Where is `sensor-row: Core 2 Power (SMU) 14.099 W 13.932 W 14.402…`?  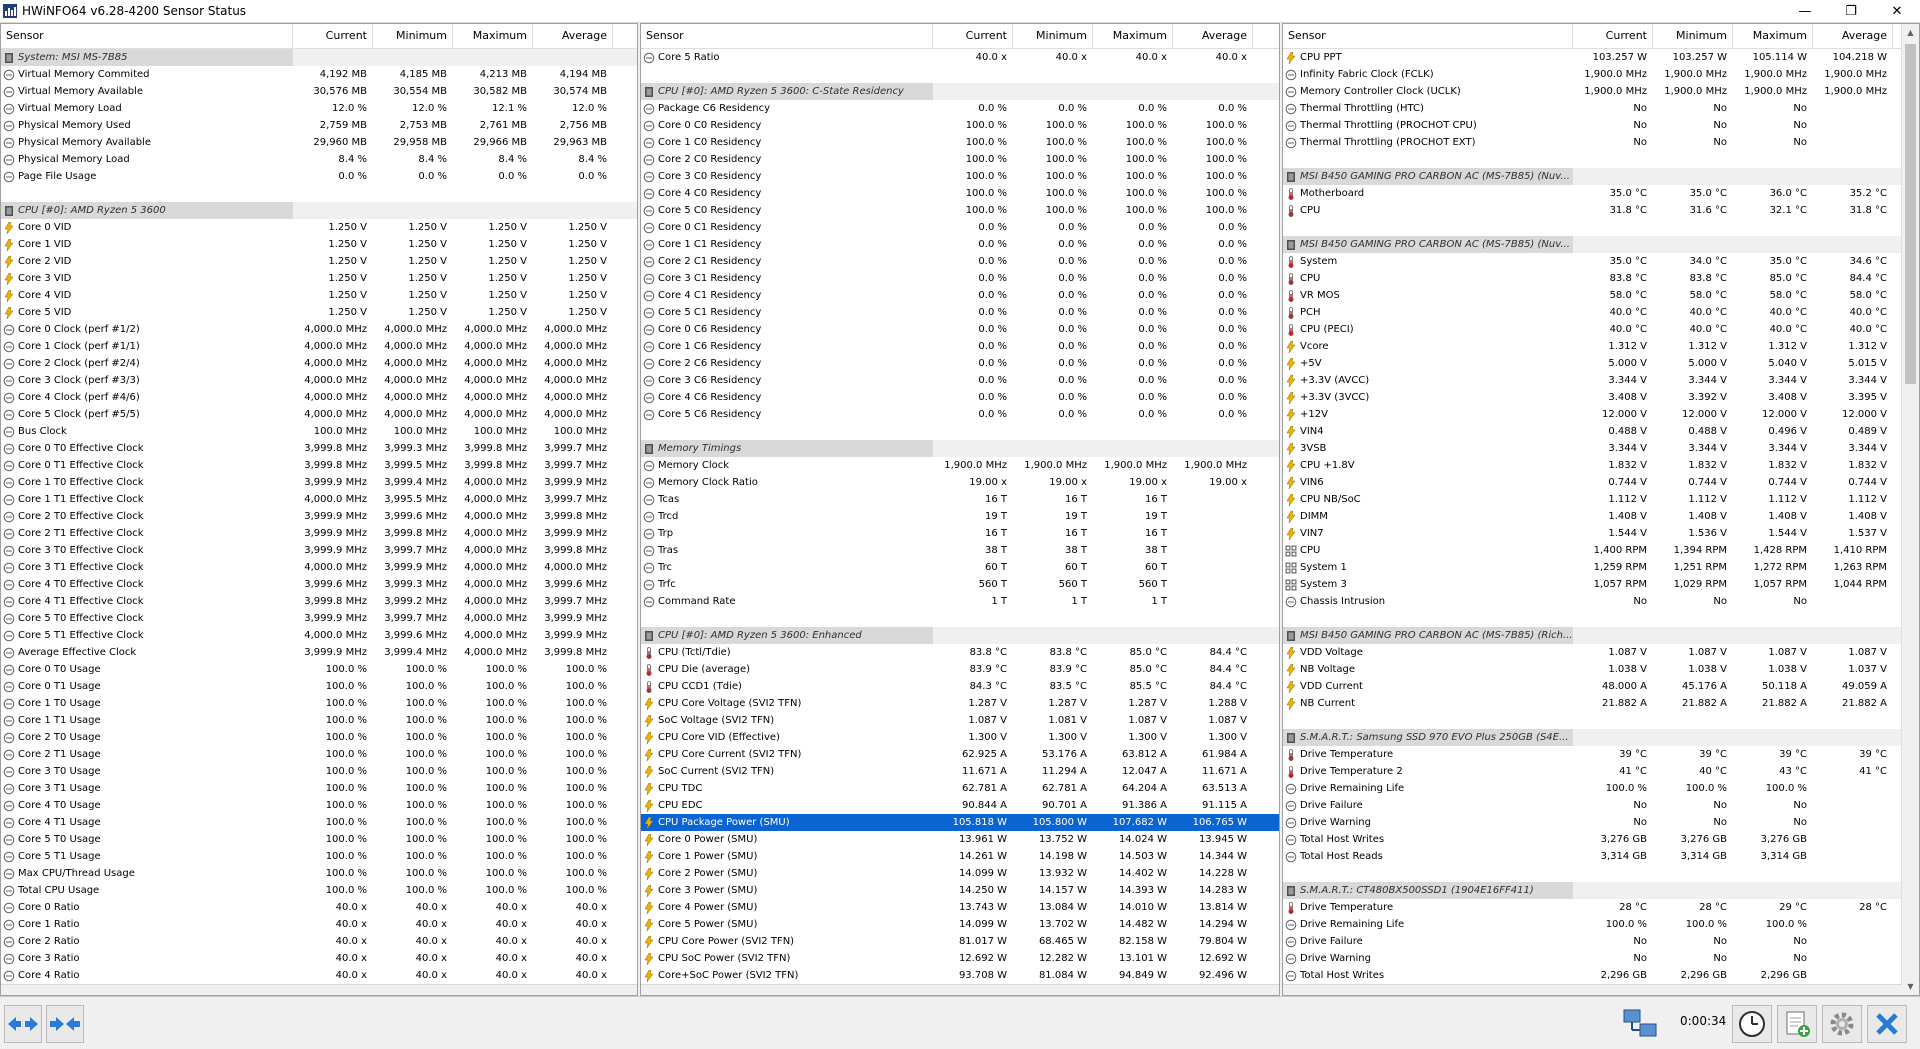
sensor-row: Core 2 Power (SMU) 14.099 W 13.932 W 14.402… is located at coordinates (960, 873).